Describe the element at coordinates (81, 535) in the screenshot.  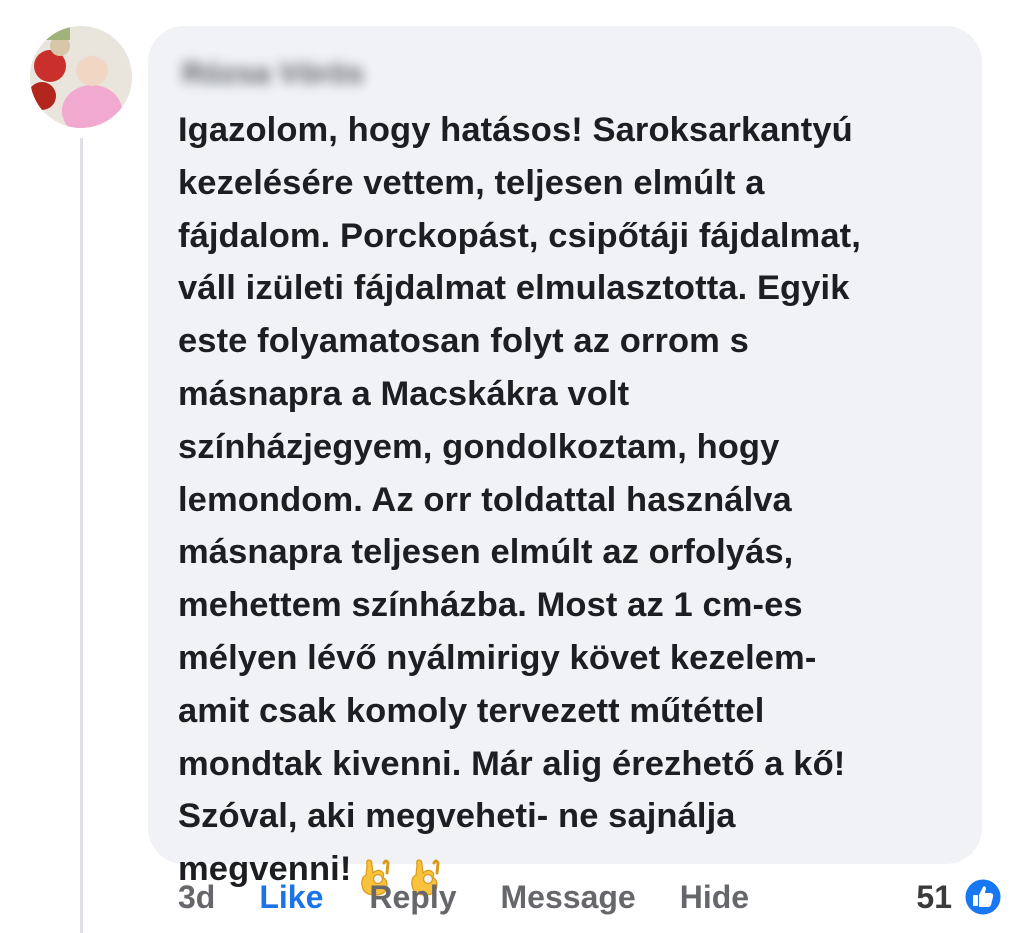
I see `thread-line` at that location.